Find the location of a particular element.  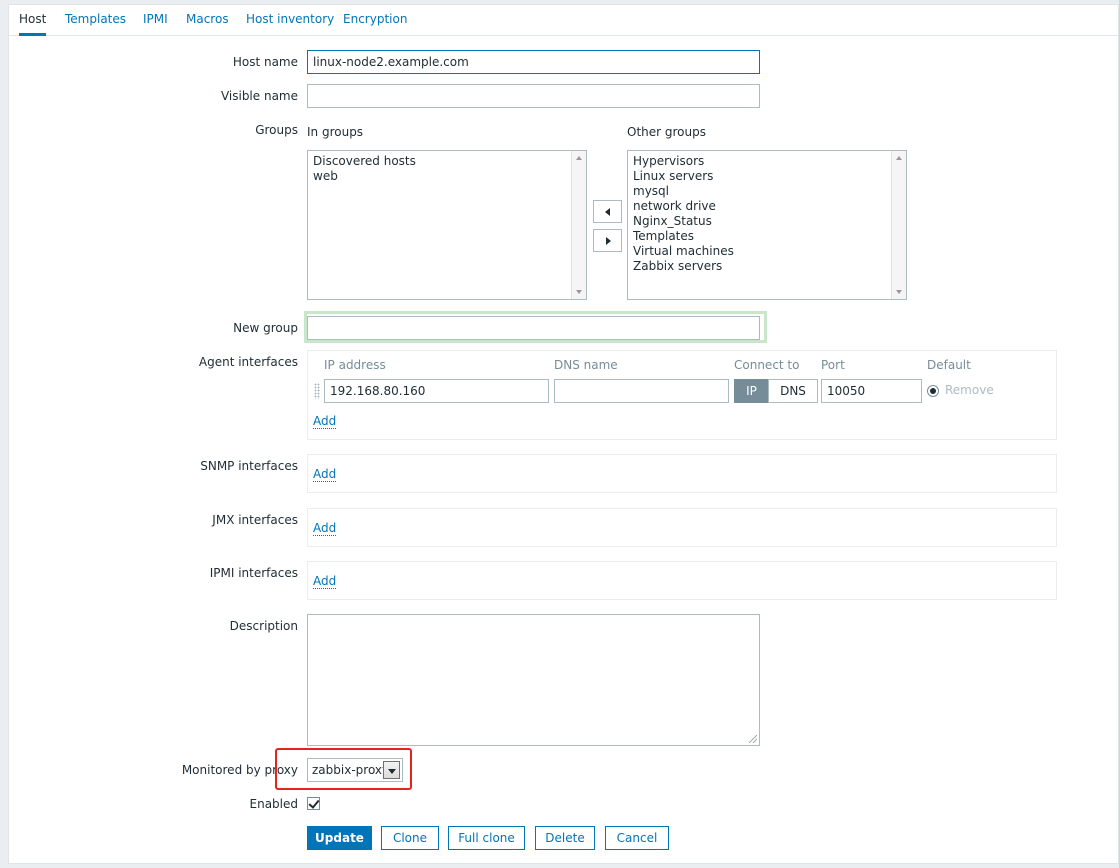

cancel-button: Cancel is located at coordinates (637, 838).